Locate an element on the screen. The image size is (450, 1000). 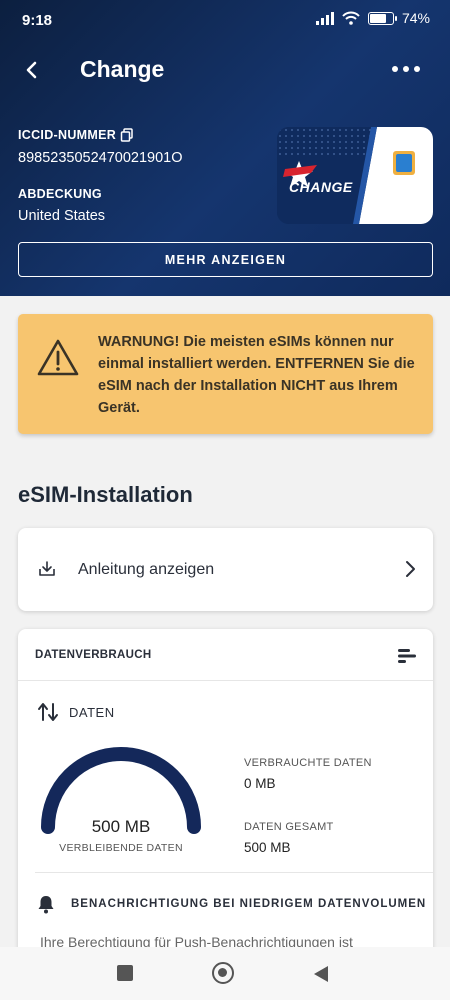
status-time: 9:18 is located at coordinates (37, 20).